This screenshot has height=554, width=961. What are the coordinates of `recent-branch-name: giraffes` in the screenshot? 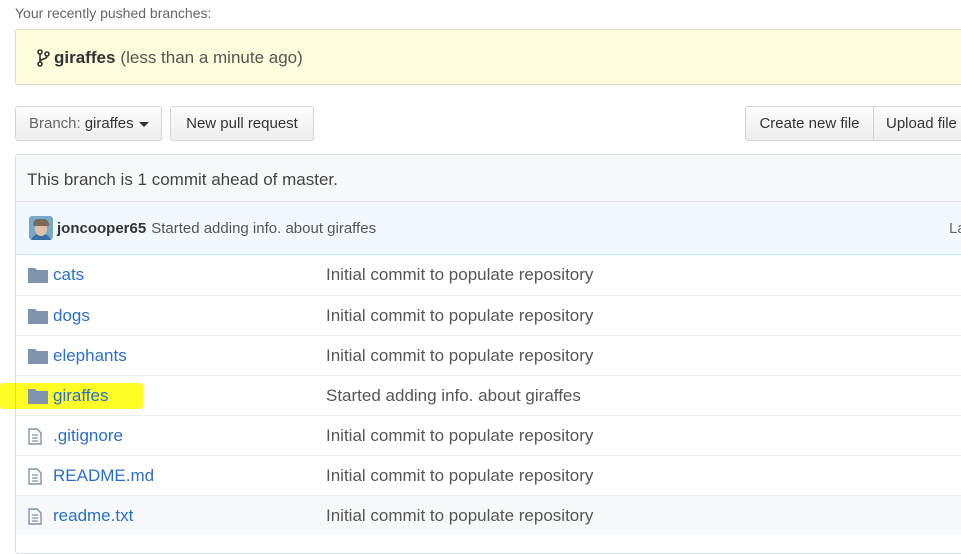 It's located at (84, 58).